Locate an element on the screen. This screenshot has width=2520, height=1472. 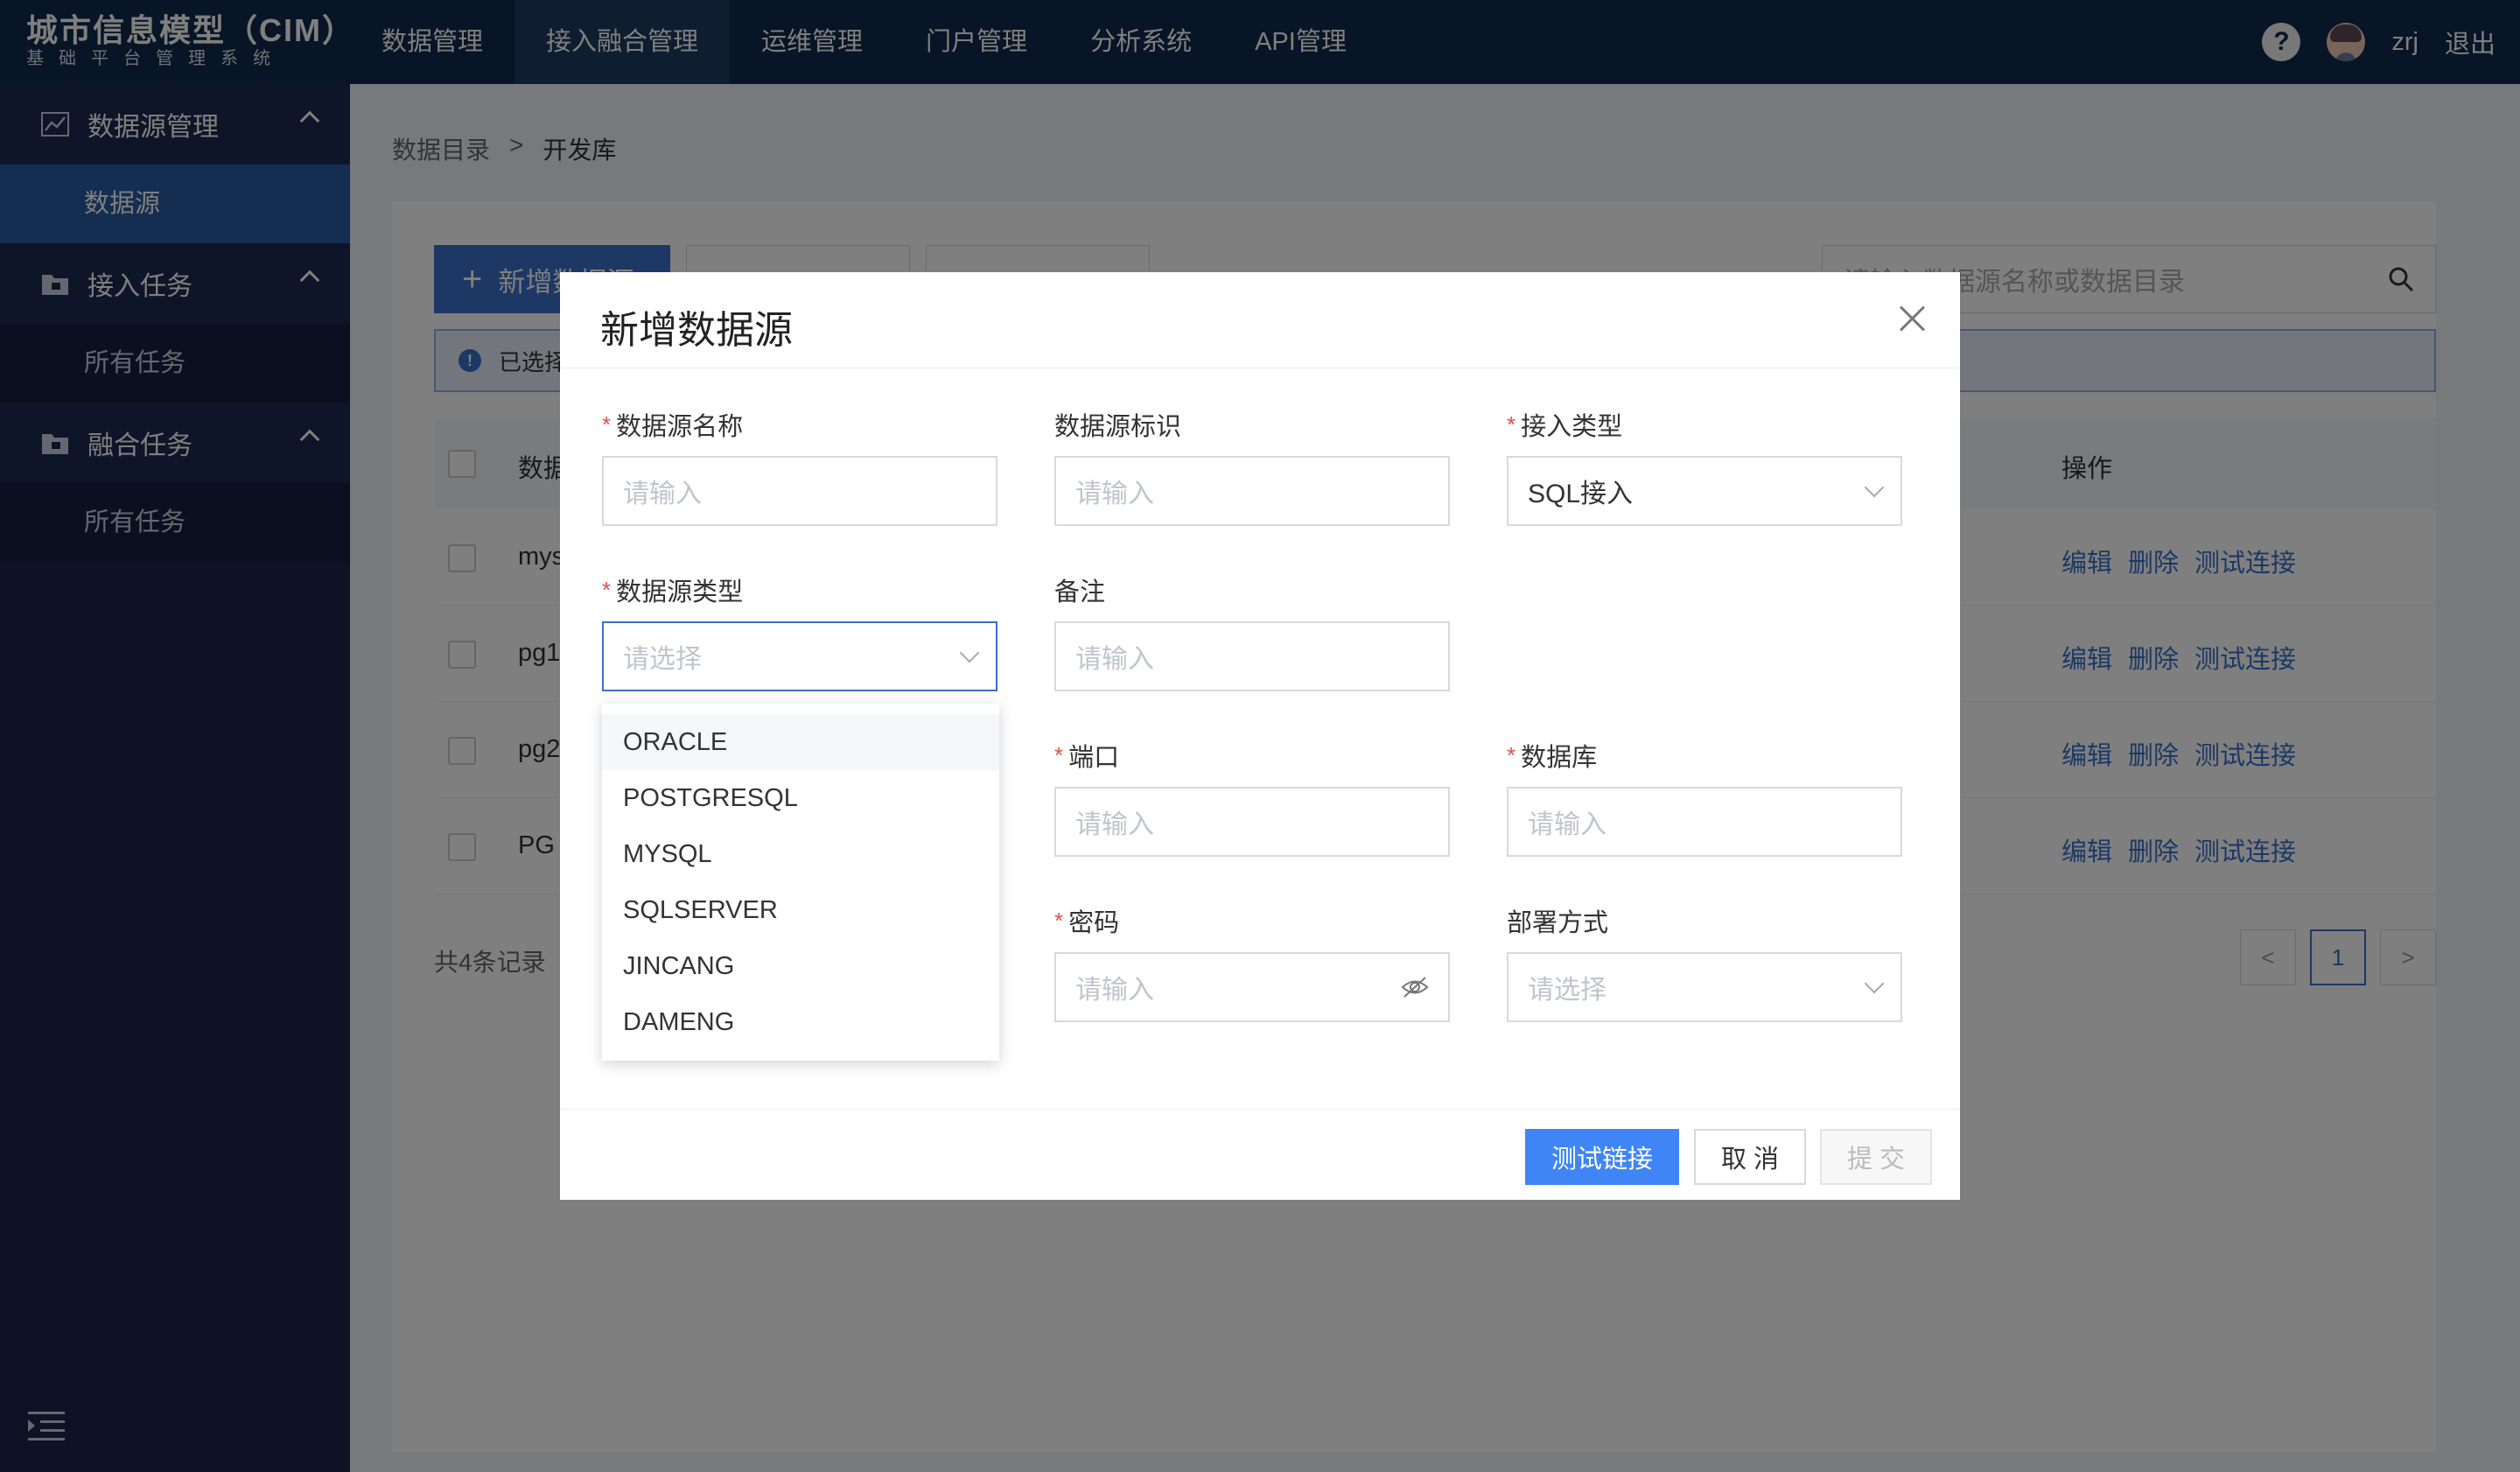
datasource-ident-input: 请输入 is located at coordinates (1252, 491).